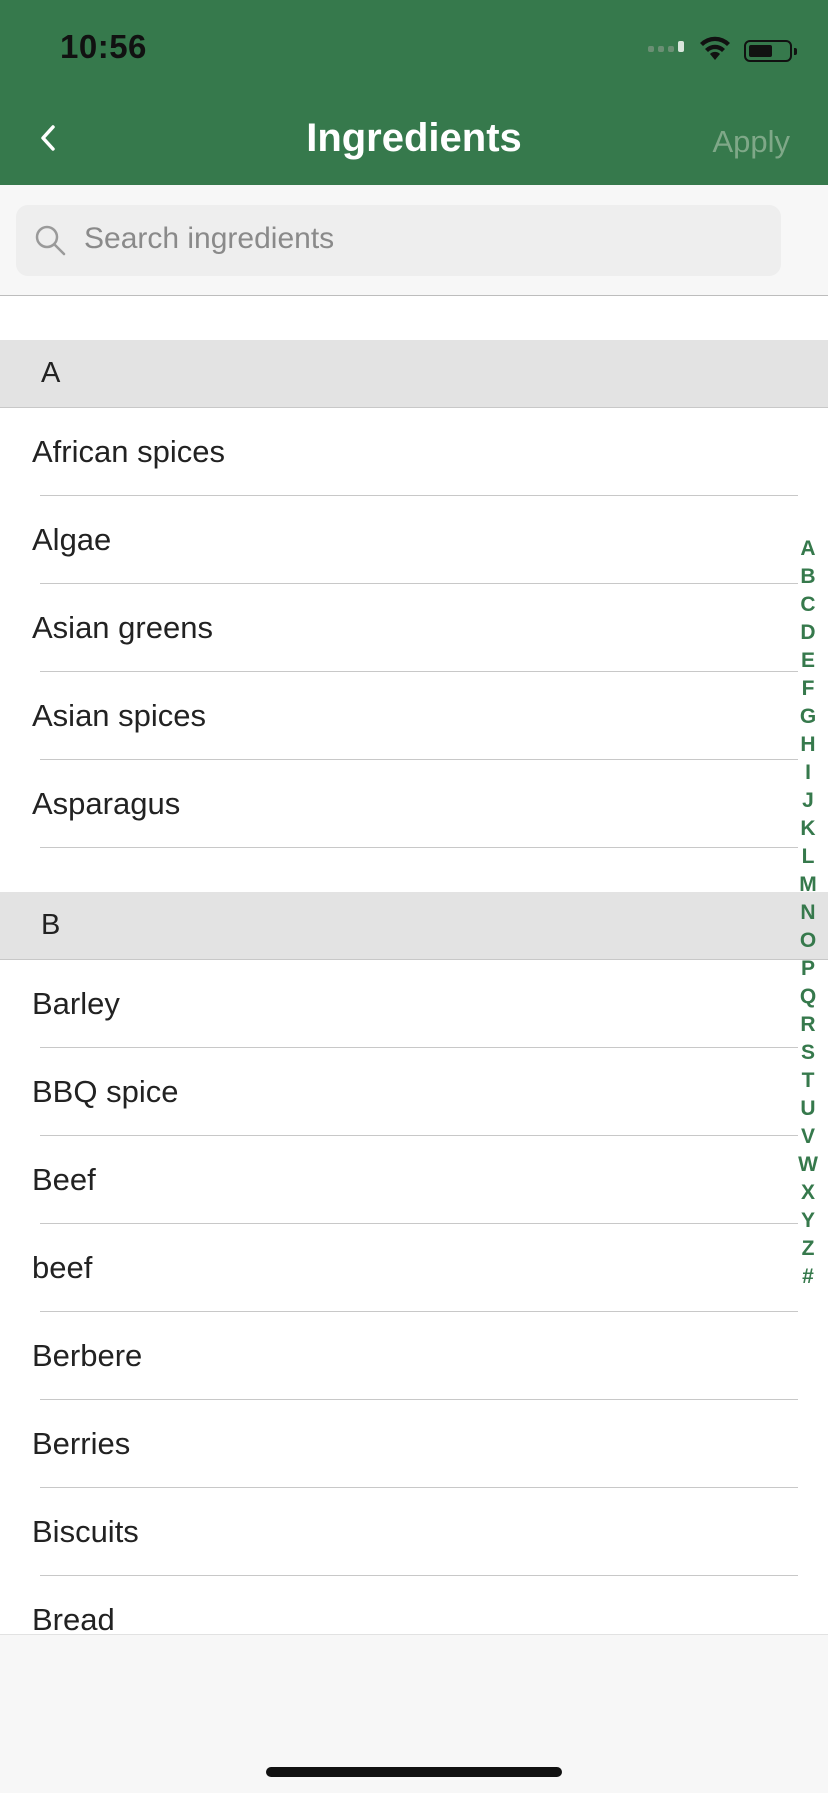  Describe the element at coordinates (414, 804) in the screenshot. I see `list-item: Asparagus` at that location.